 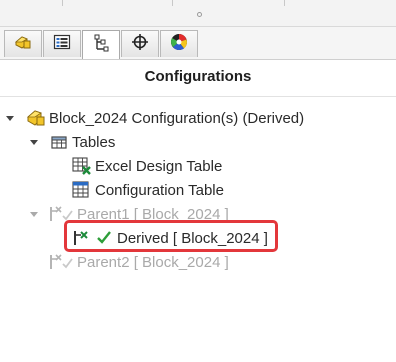 I want to click on tree-item-configuration-table: Configuration Table, so click(x=148, y=190).